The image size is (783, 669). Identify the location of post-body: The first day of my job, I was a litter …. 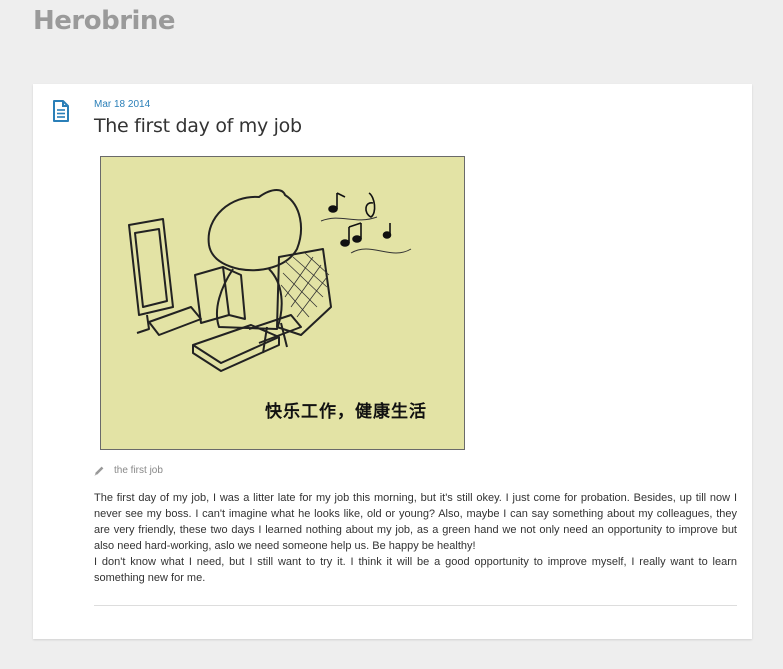
(415, 538).